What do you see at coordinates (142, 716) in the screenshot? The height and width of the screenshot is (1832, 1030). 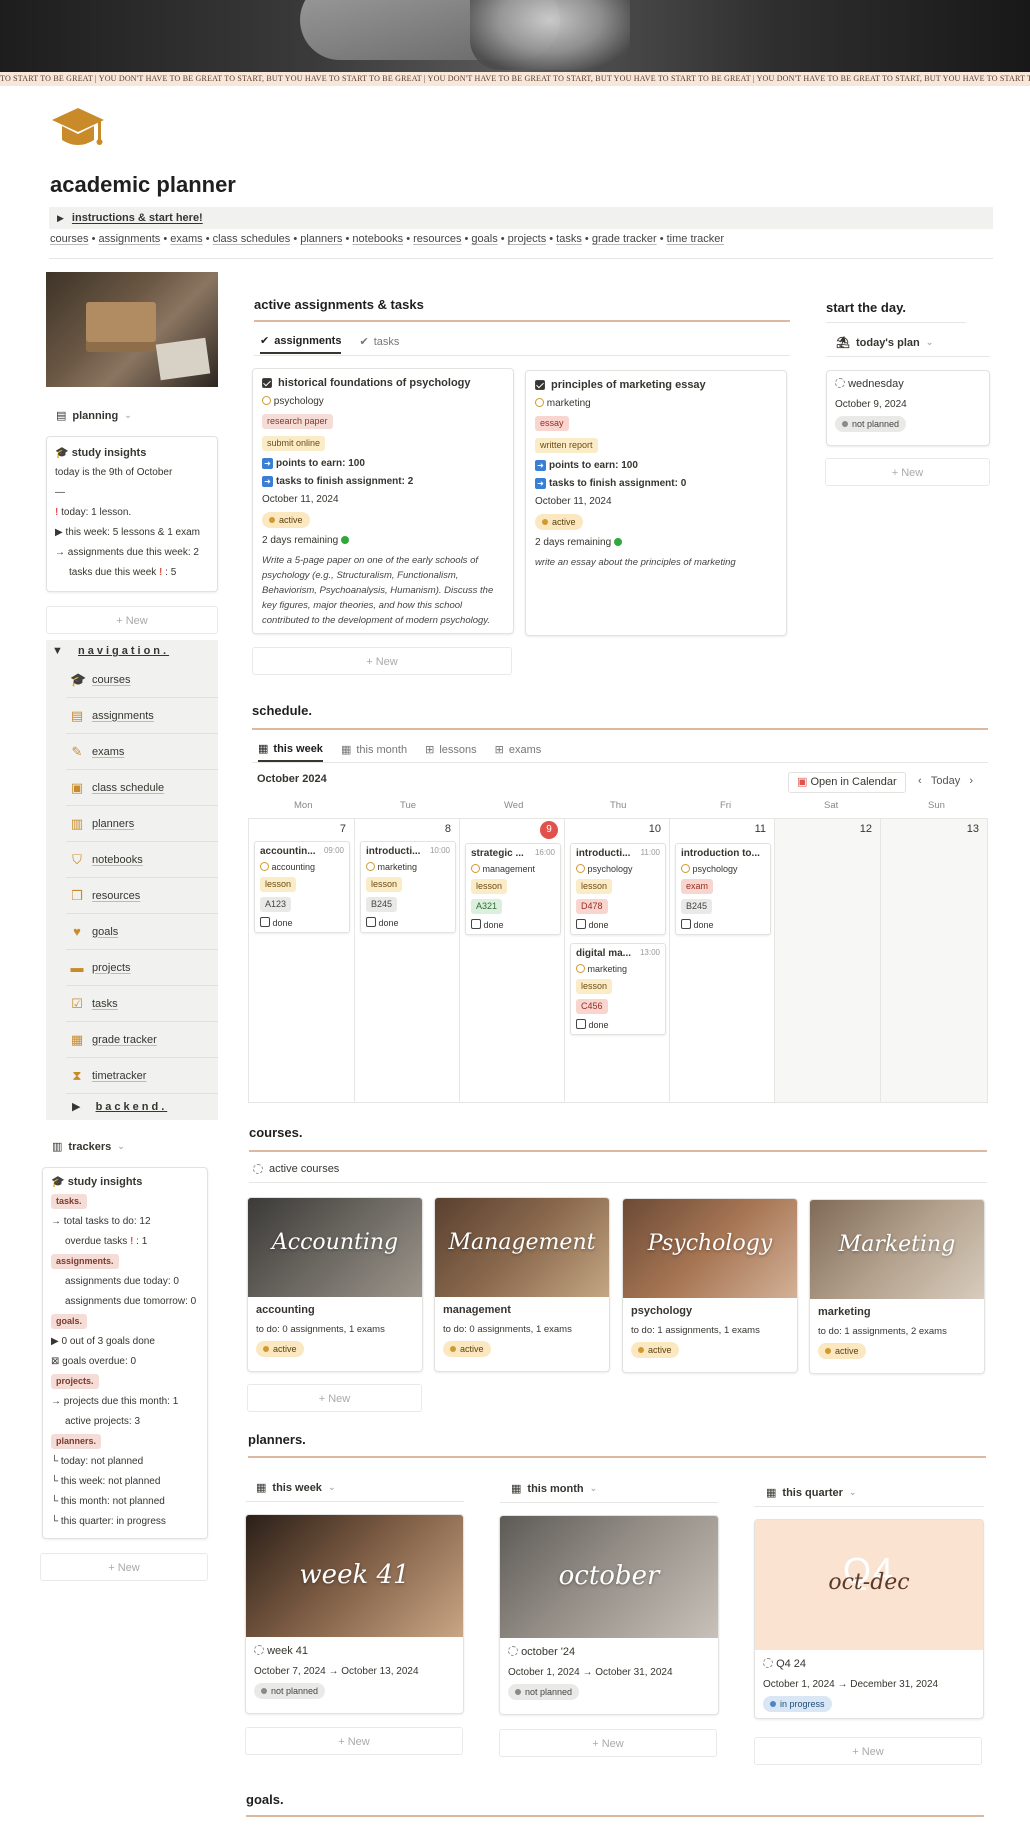 I see `nav-assignments: ▤ assignments` at bounding box center [142, 716].